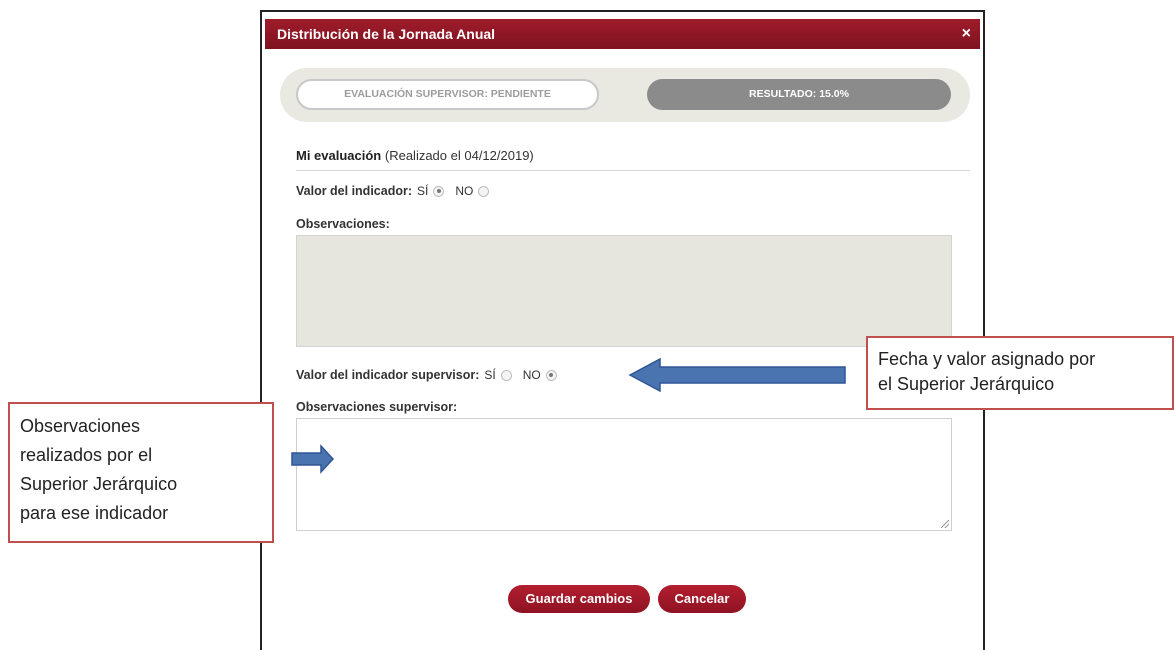  Describe the element at coordinates (737, 375) in the screenshot. I see `left-pointing-arrow-icon` at that location.